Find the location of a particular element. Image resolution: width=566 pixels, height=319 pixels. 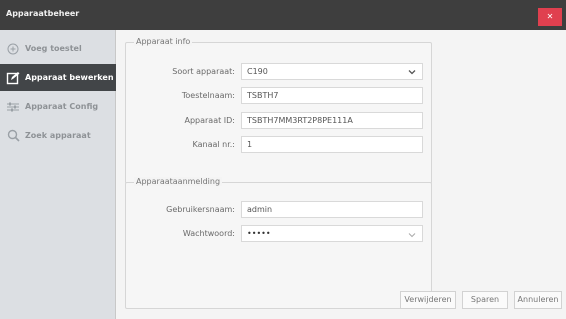

sidebar-item-edit-device: Apparaat bewerken is located at coordinates (58, 77).